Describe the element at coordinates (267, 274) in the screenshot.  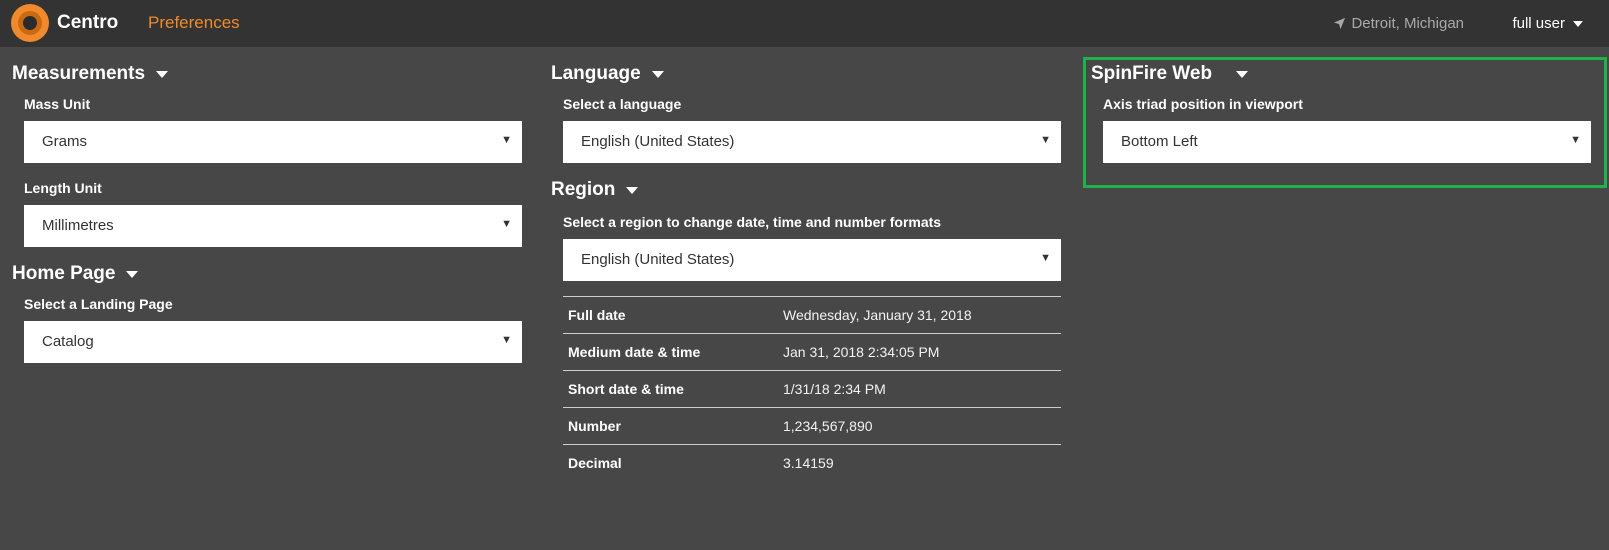
I see `home-page-section-toggle: Home Page` at that location.